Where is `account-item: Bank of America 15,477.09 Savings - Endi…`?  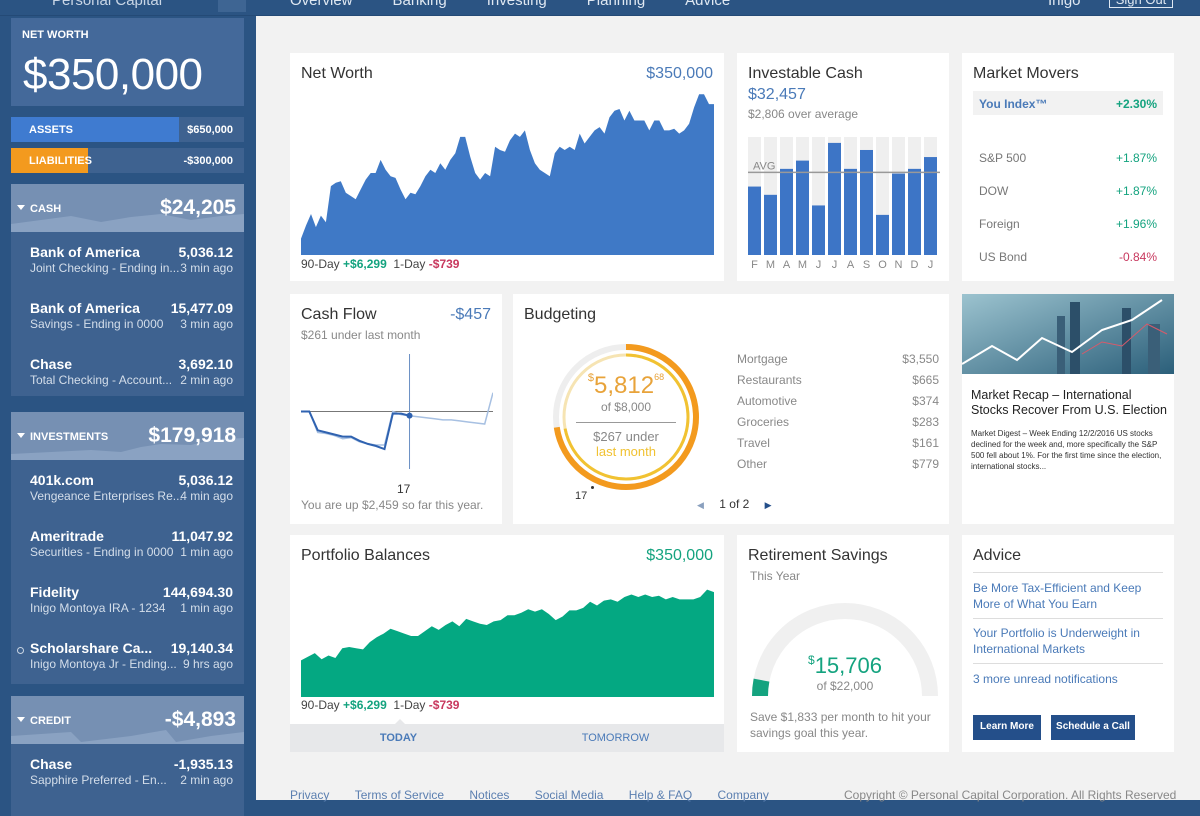 account-item: Bank of America 15,477.09 Savings - Endi… is located at coordinates (127, 316).